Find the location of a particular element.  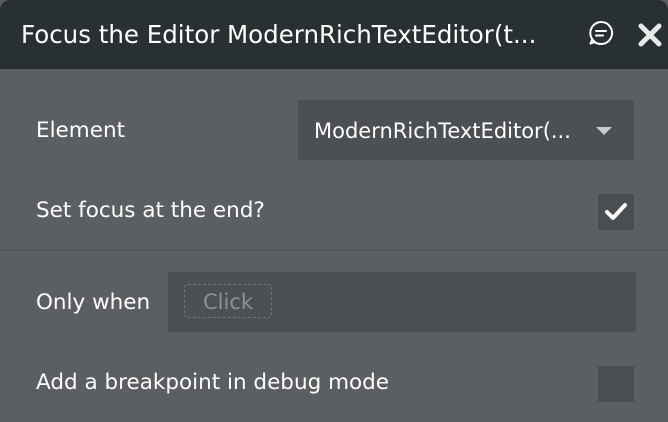

set-focus-label: Set focus at the end? is located at coordinates (150, 210).